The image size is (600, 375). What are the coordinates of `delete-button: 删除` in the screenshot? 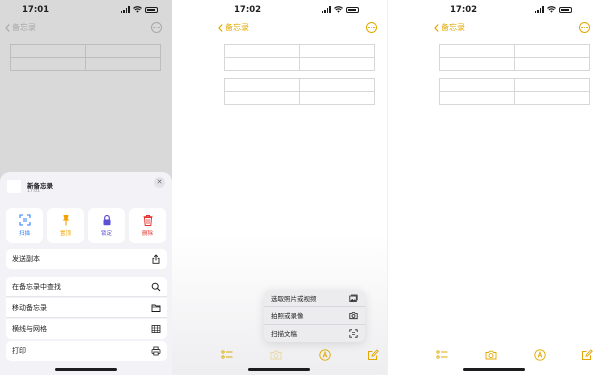 It's located at (147, 225).